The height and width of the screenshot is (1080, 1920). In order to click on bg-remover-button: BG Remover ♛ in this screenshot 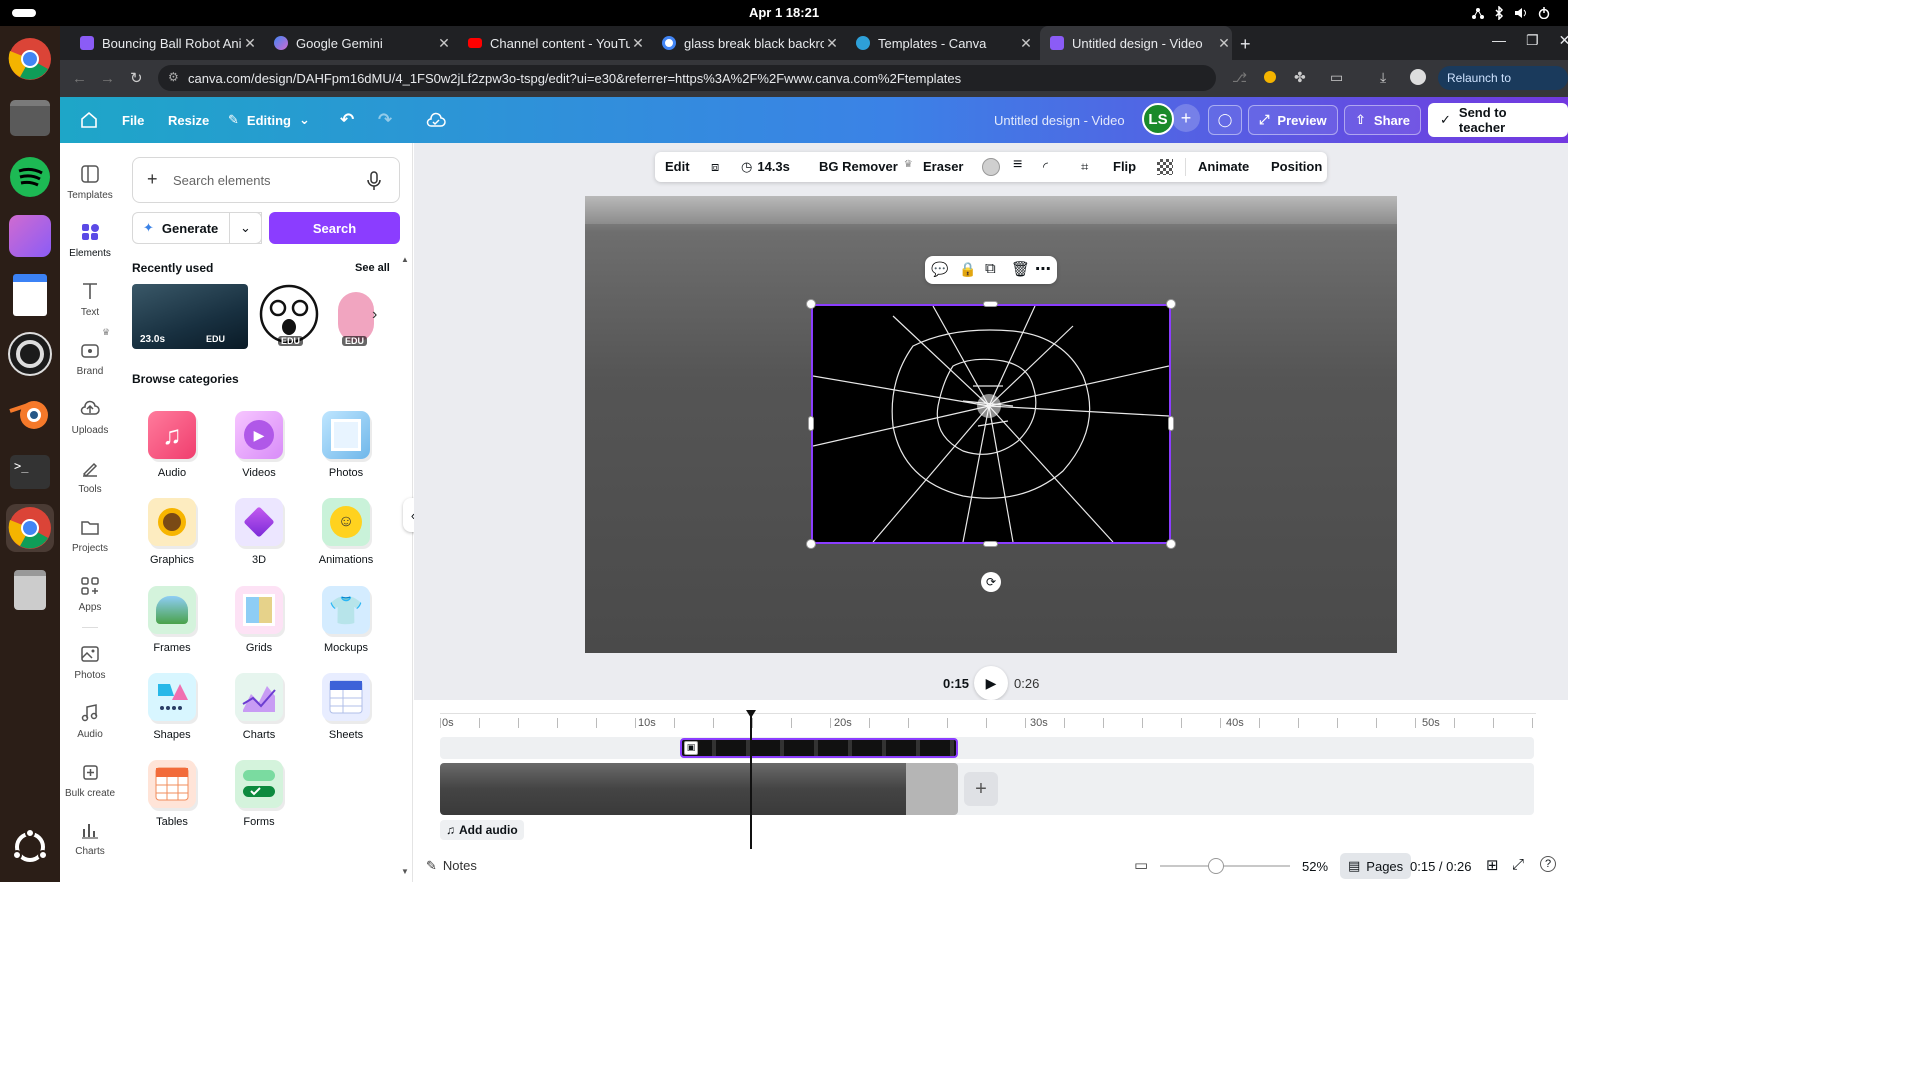, I will do `click(866, 166)`.